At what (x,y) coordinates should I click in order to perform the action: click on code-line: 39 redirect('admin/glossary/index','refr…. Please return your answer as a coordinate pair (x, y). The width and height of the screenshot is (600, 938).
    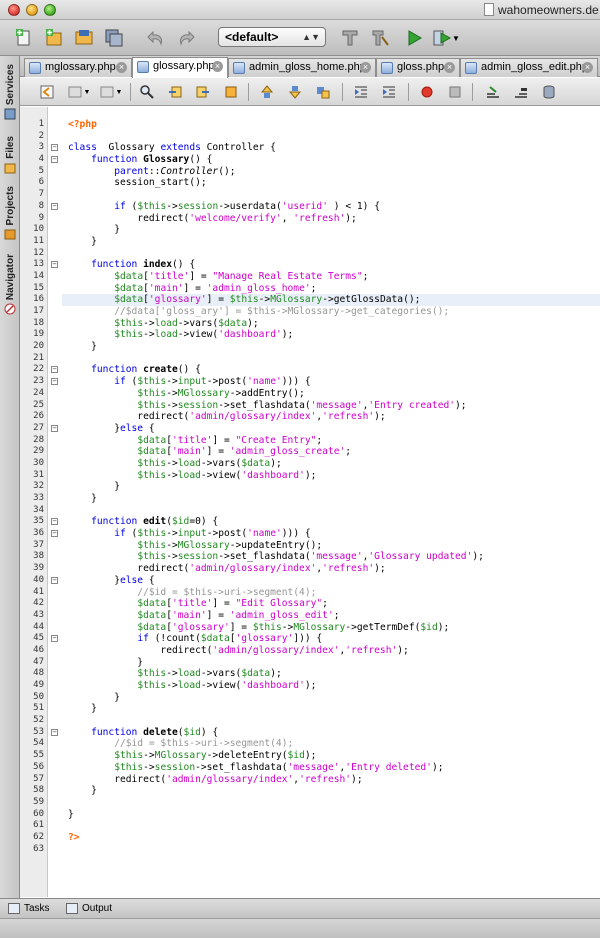
    Looking at the image, I should click on (310, 569).